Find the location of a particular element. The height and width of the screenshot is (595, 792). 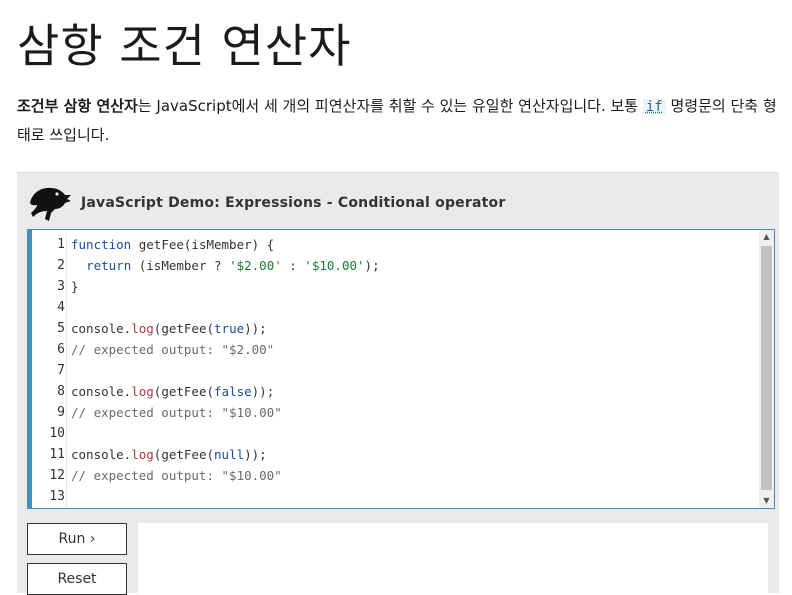

code-line: } is located at coordinates (414, 286).